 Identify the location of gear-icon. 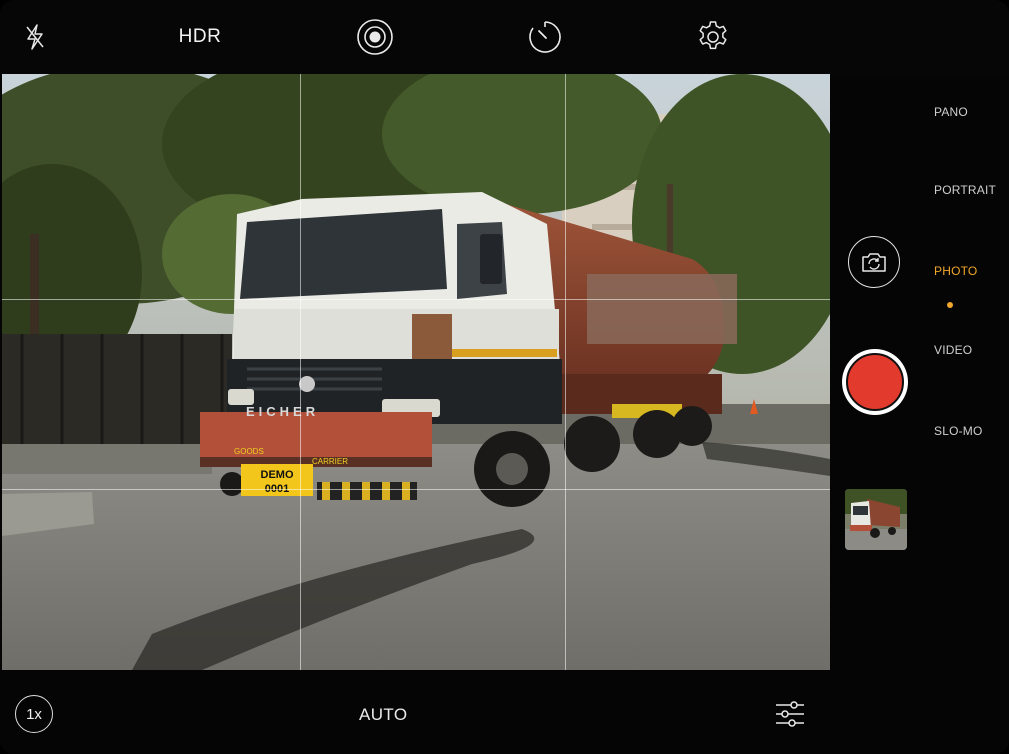
(713, 35).